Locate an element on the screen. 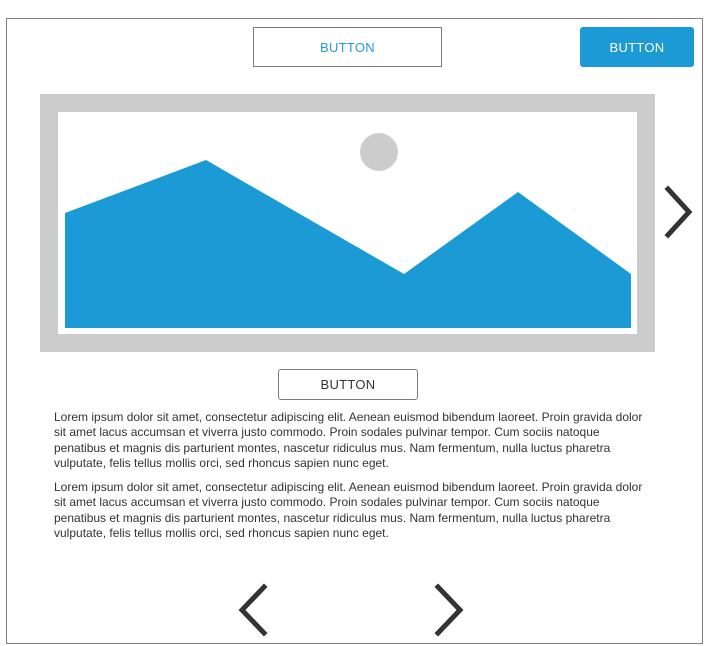 The width and height of the screenshot is (704, 646). outline-button-top: BUTTON is located at coordinates (347, 47).